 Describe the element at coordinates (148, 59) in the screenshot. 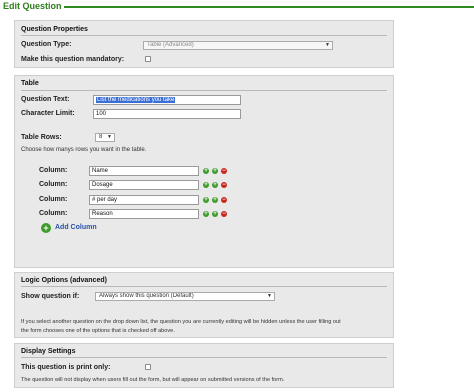

I see `mandatory-checkbox` at that location.